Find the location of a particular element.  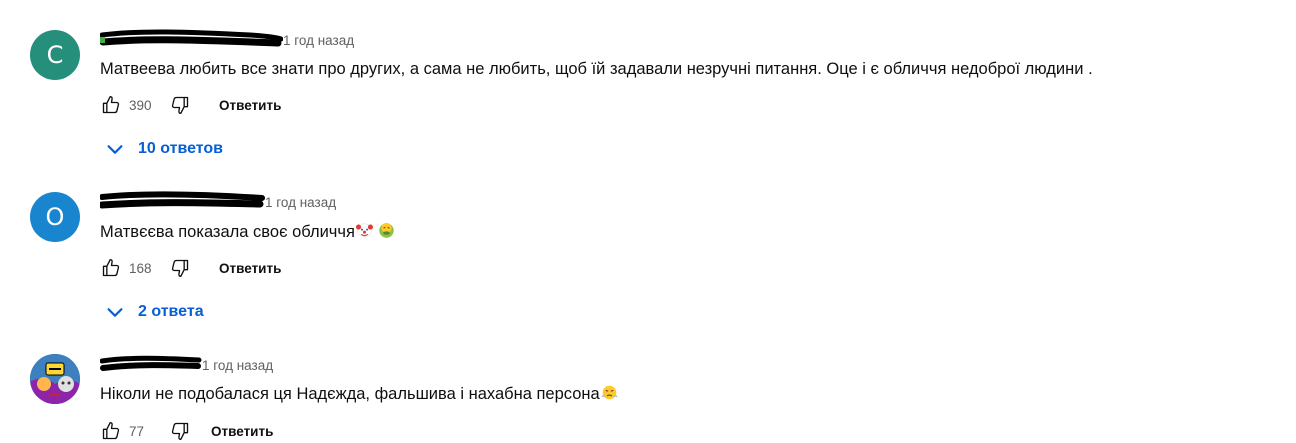

comment-actions: 168 Ответить is located at coordinates (190, 268).